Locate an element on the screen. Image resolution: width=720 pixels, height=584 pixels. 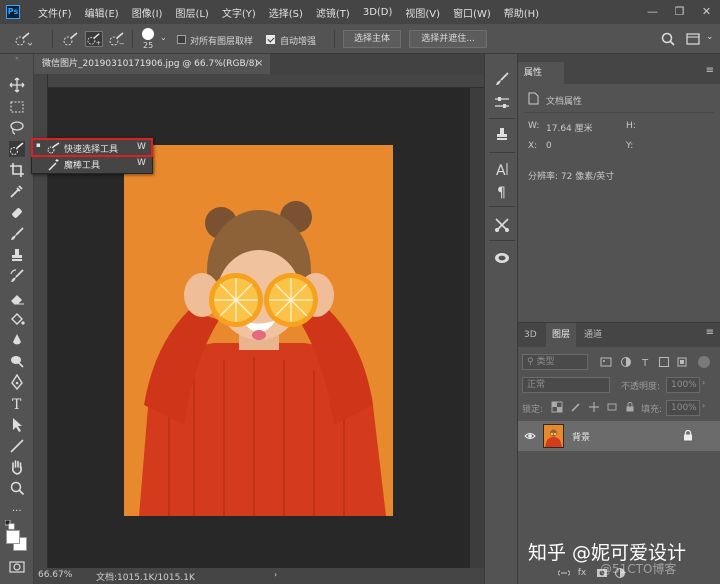
layer-row: 背景 is located at coordinates (619, 436).